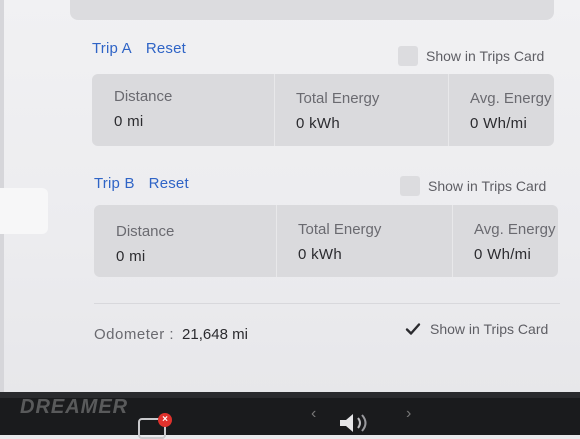  What do you see at coordinates (327, 303) in the screenshot?
I see `section-divider` at bounding box center [327, 303].